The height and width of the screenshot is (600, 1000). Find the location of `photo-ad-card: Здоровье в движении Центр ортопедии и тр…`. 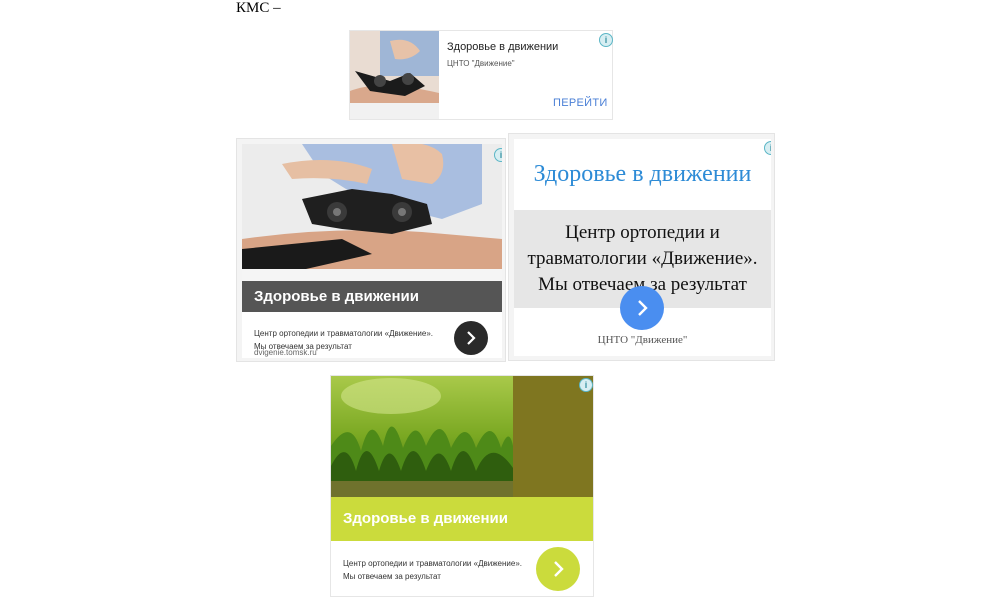

photo-ad-card: Здоровье в движении Центр ортопедии и тр… is located at coordinates (371, 250).